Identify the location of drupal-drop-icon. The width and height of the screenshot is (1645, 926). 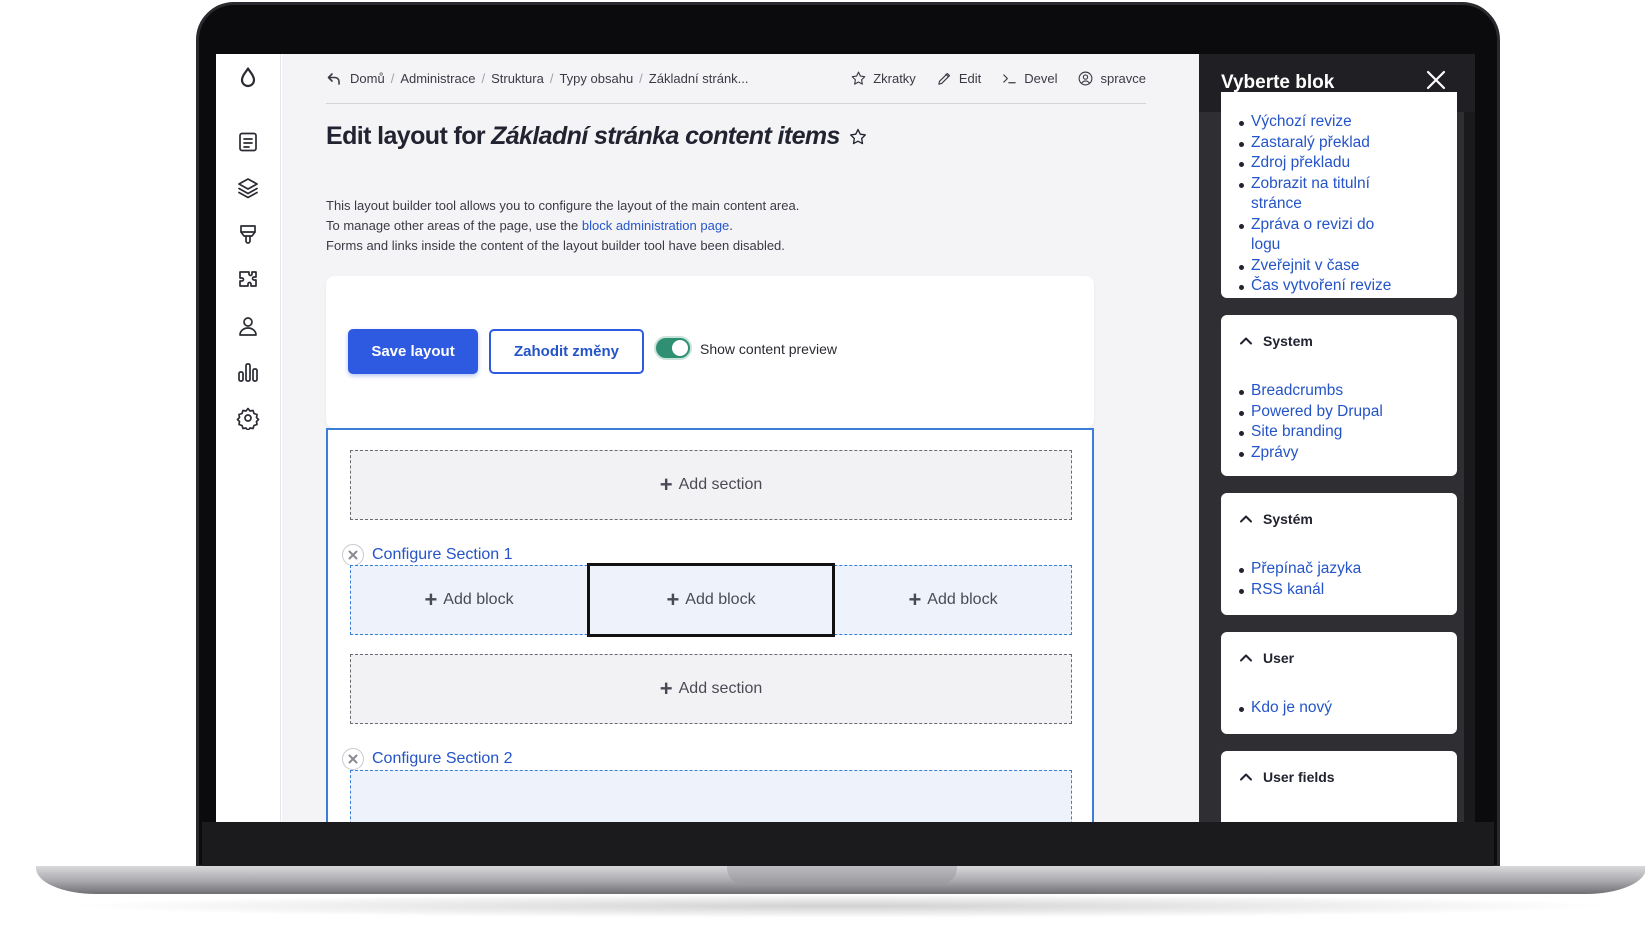
(248, 78).